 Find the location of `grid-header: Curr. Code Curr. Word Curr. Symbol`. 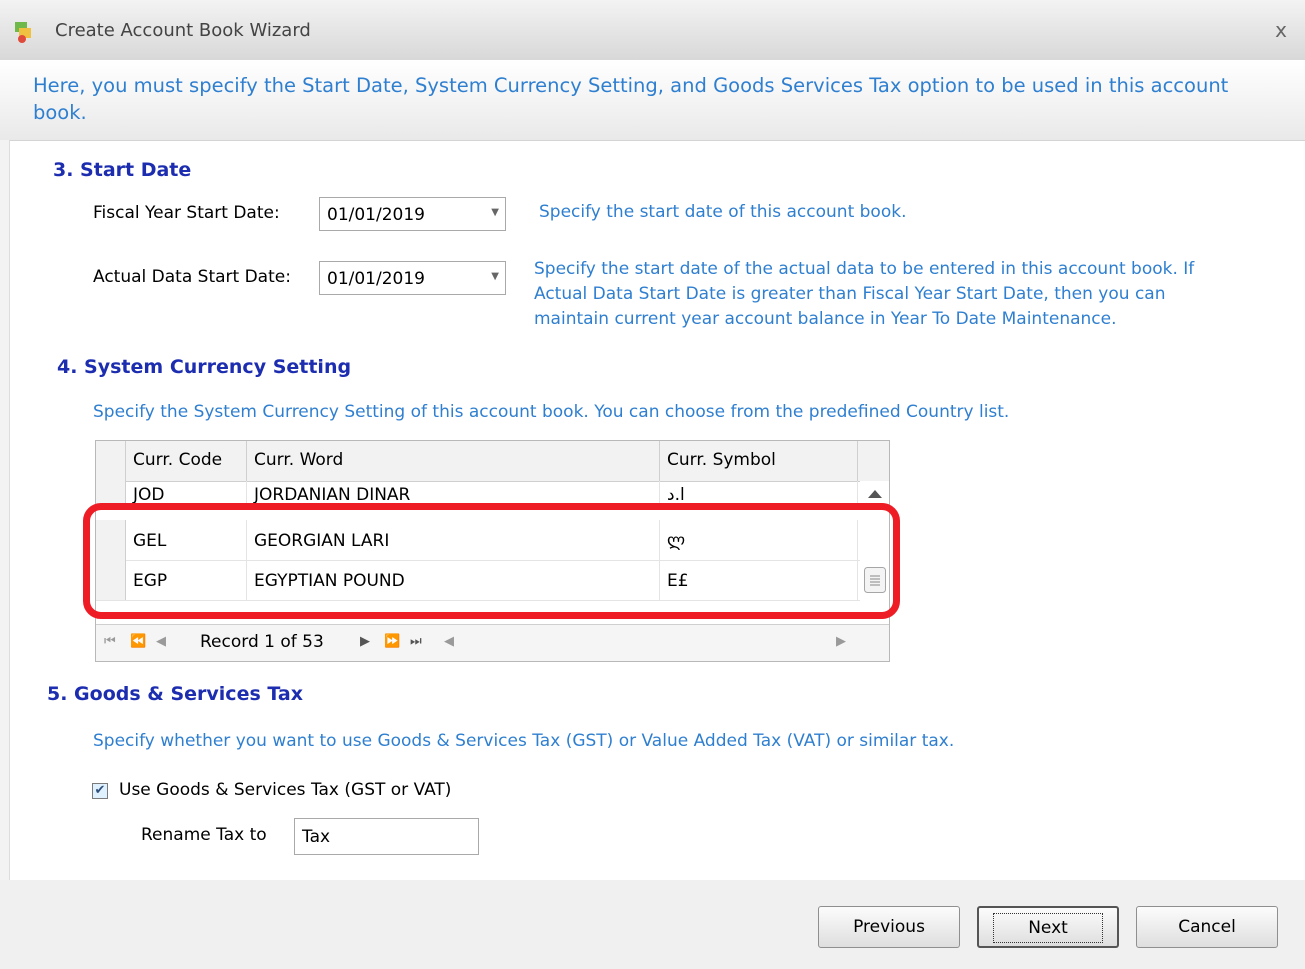

grid-header: Curr. Code Curr. Word Curr. Symbol is located at coordinates (492, 461).